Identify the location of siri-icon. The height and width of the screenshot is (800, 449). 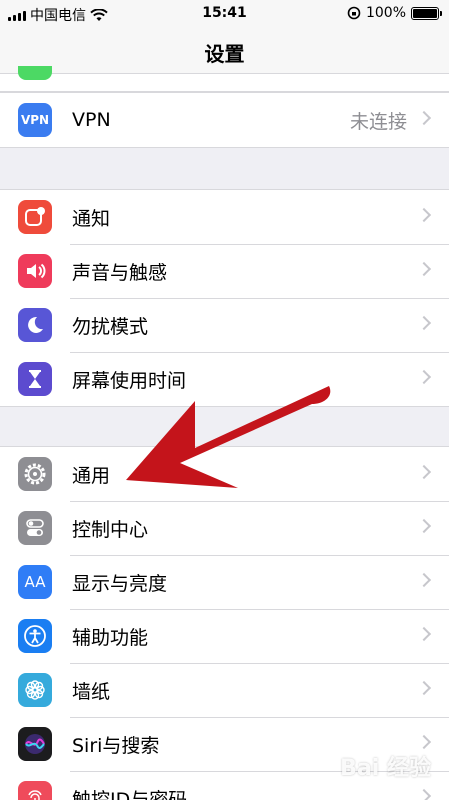
(35, 744).